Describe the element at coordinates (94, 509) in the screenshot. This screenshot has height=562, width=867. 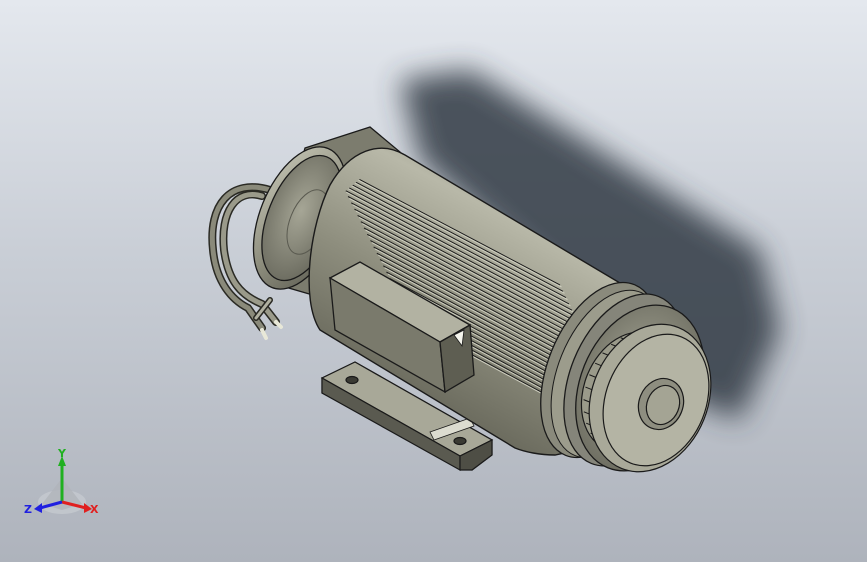
I see `x-axis-label: X` at that location.